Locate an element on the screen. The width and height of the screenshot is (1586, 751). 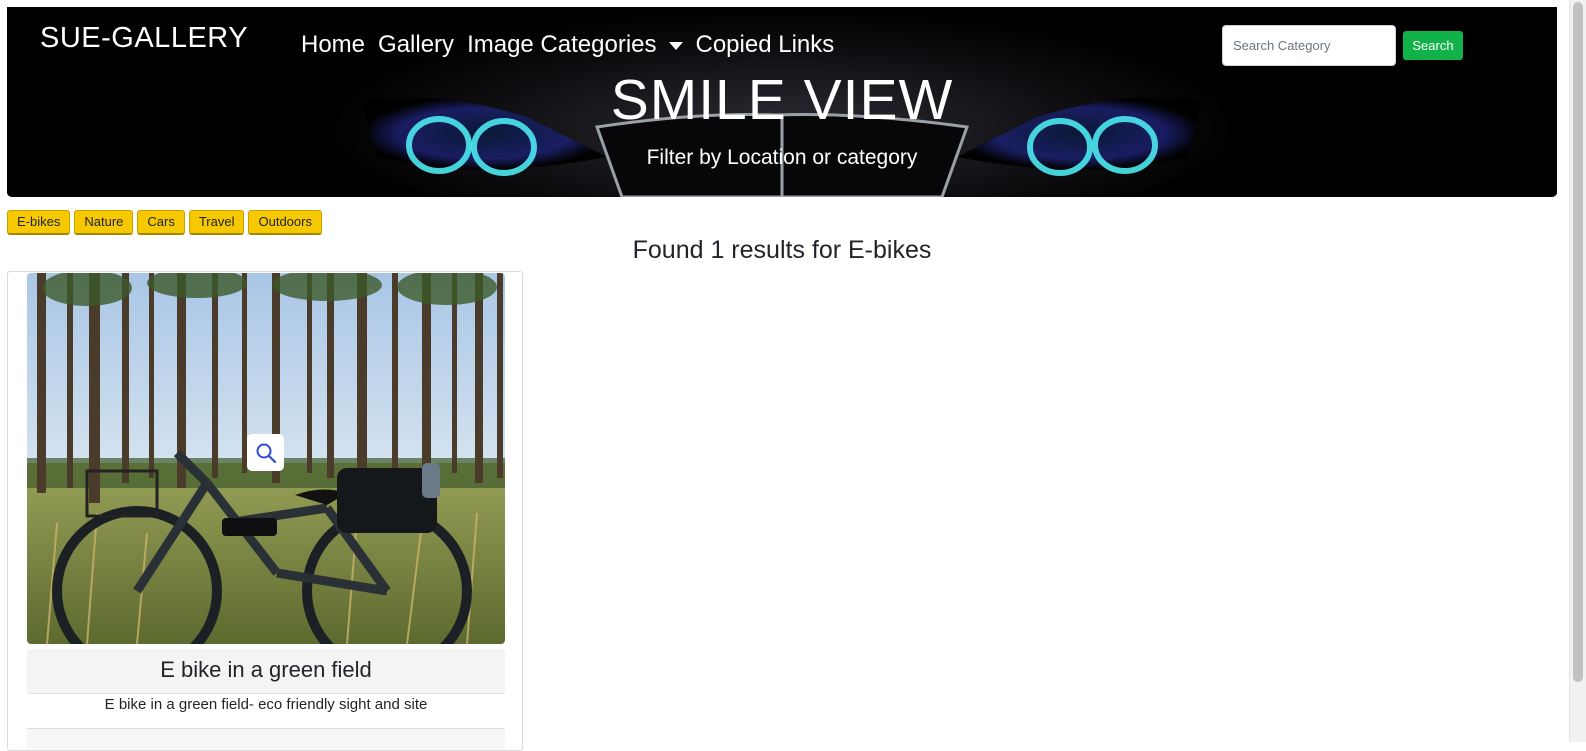
zoom-button is located at coordinates (265, 452).